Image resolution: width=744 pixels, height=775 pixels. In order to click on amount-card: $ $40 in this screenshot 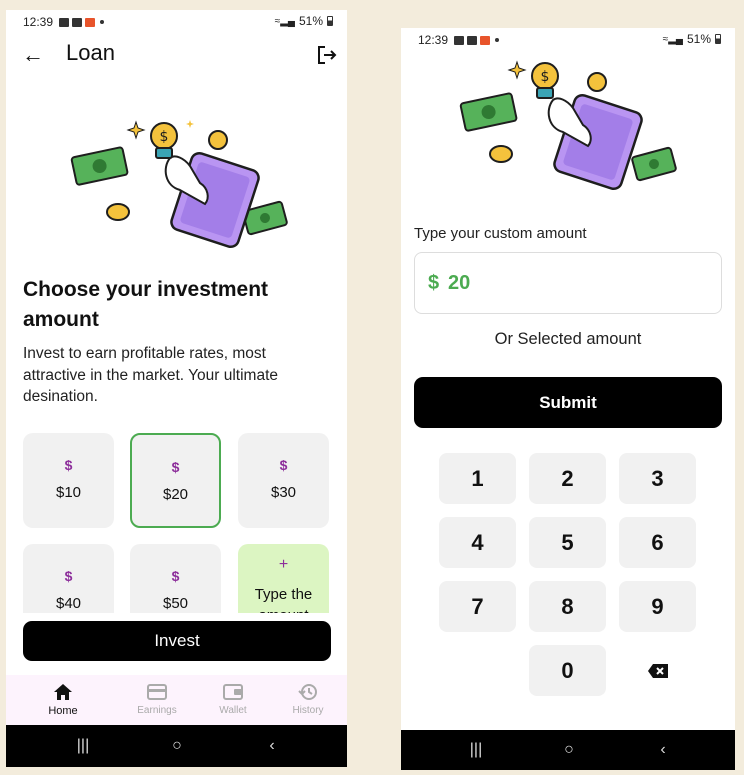, I will do `click(68, 578)`.